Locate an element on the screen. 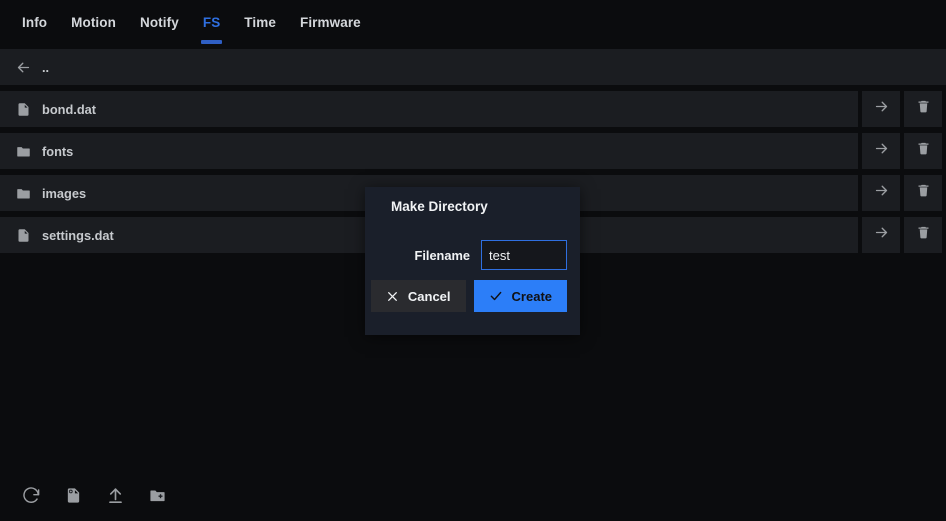 This screenshot has height=521, width=946. tab-motion: Motion is located at coordinates (93, 22).